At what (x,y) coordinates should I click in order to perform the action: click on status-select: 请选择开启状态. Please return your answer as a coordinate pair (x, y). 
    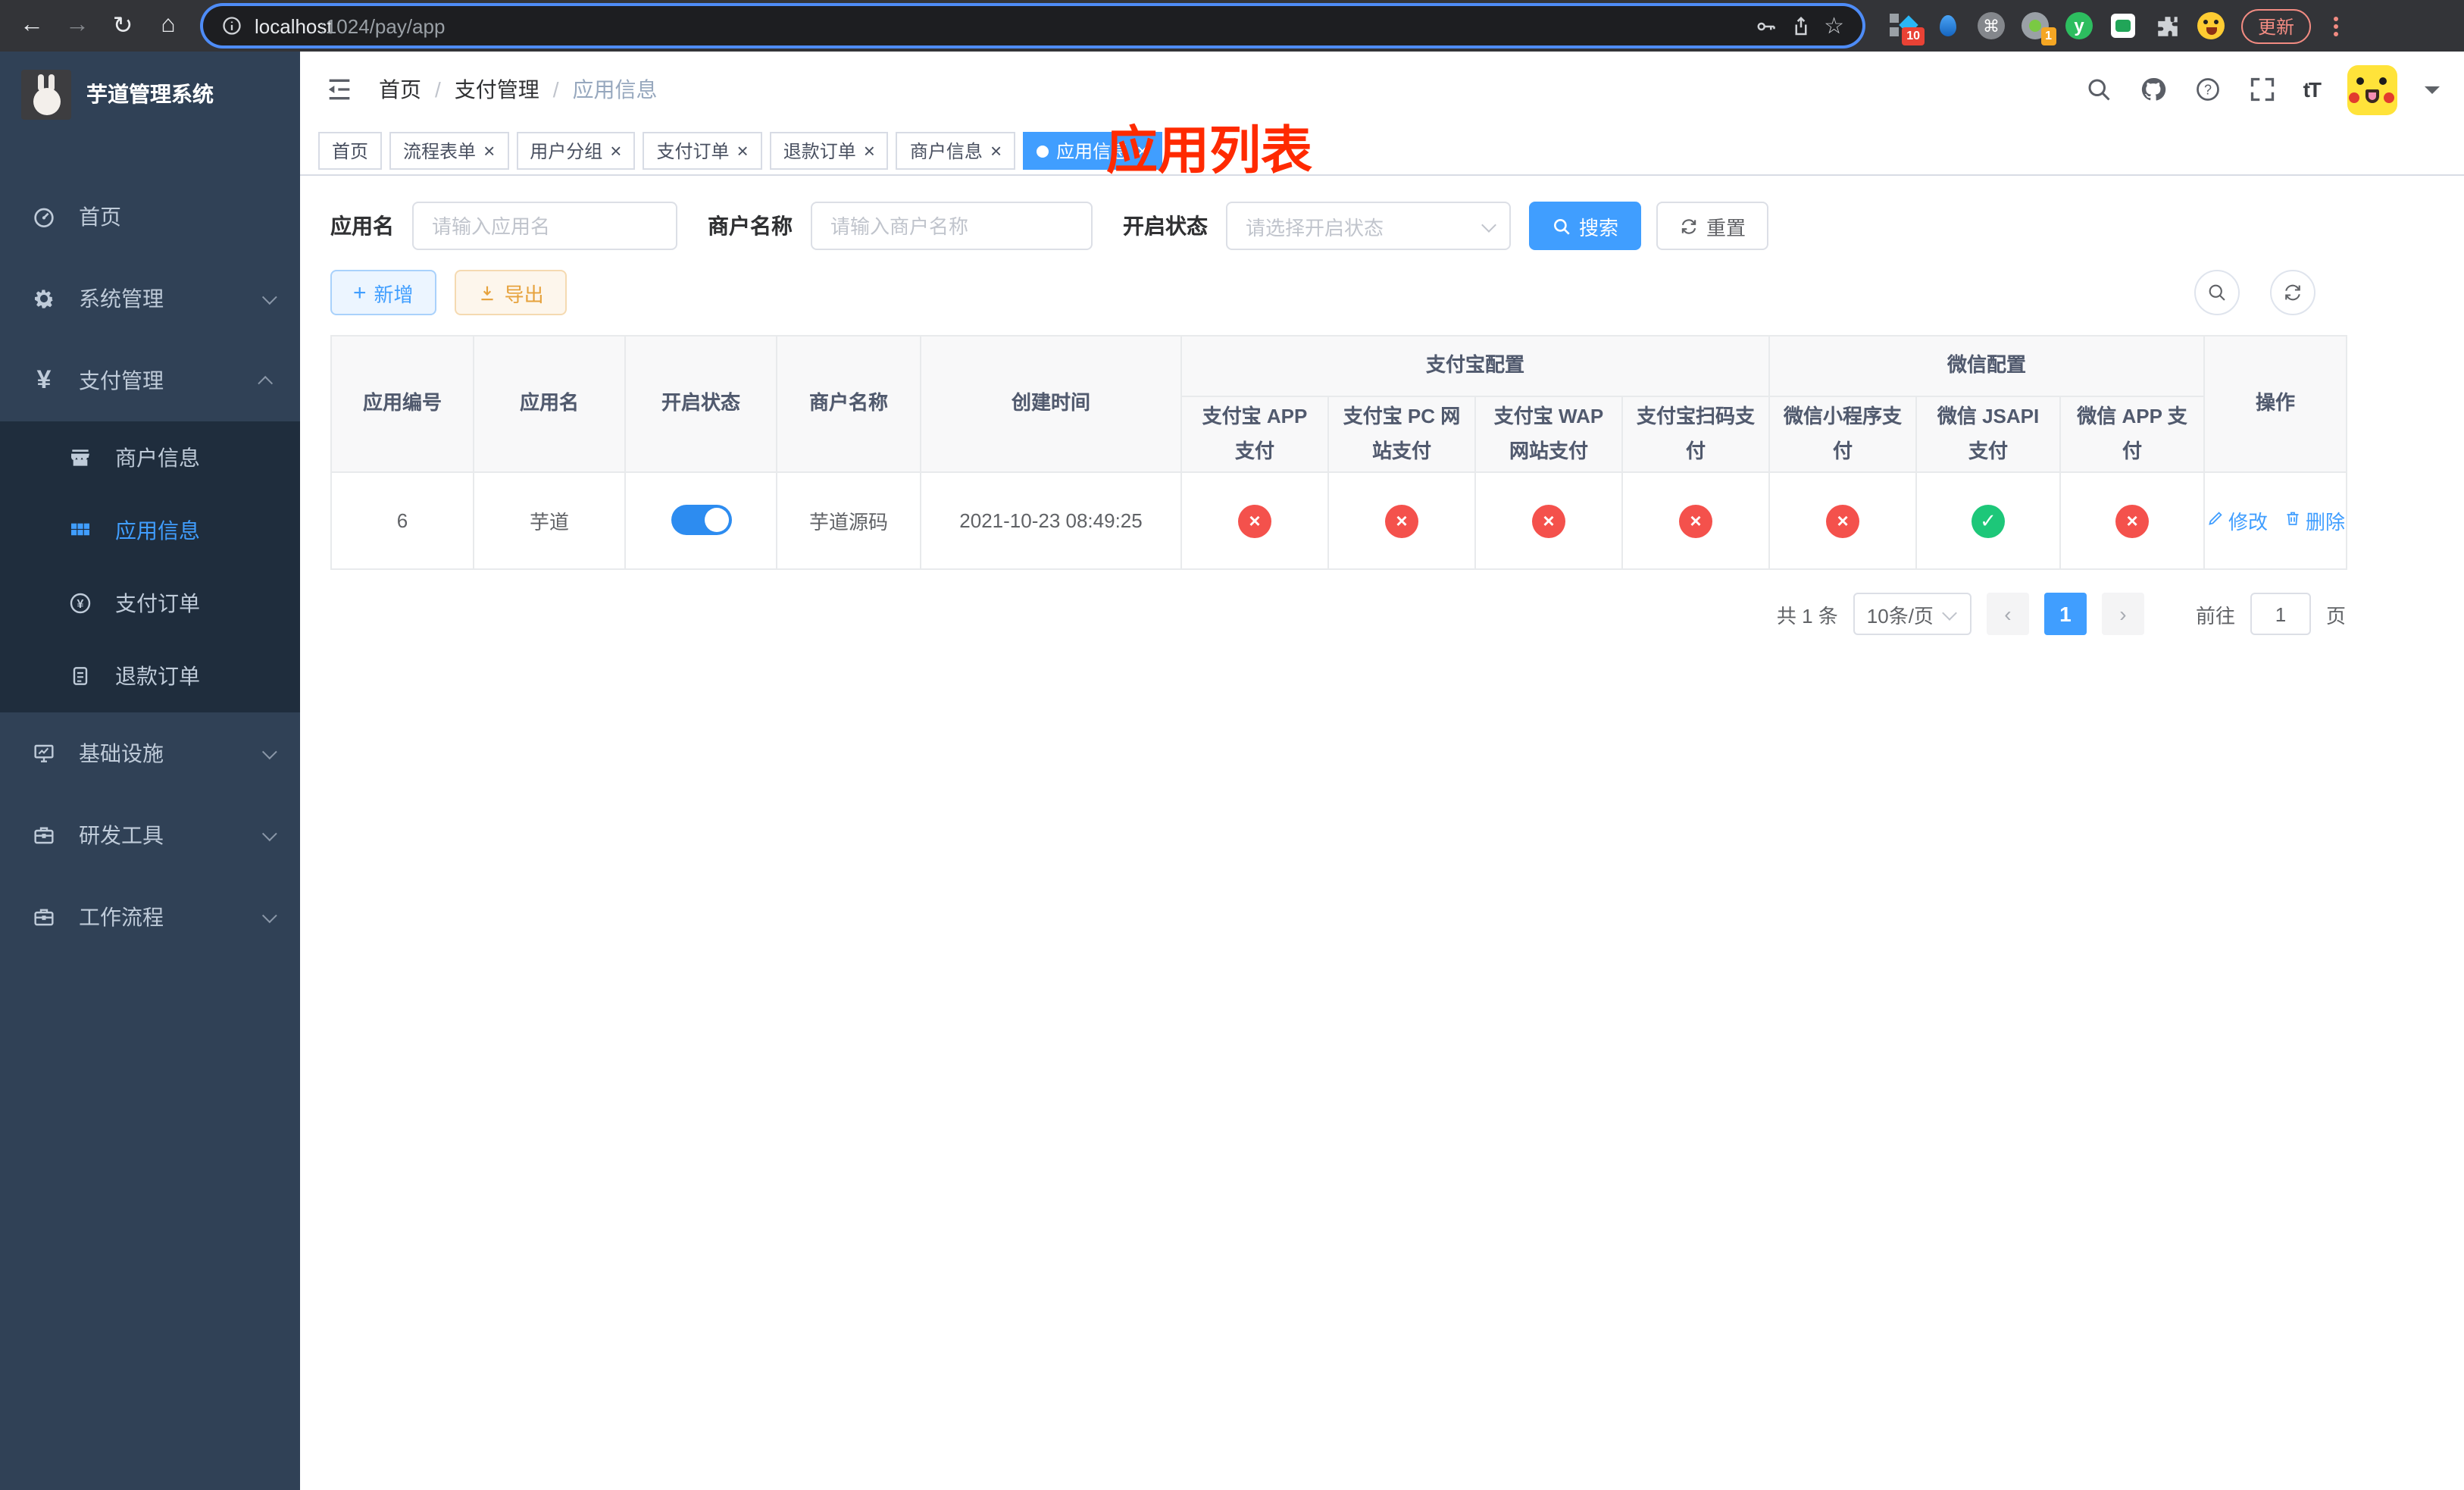
    Looking at the image, I should click on (1368, 226).